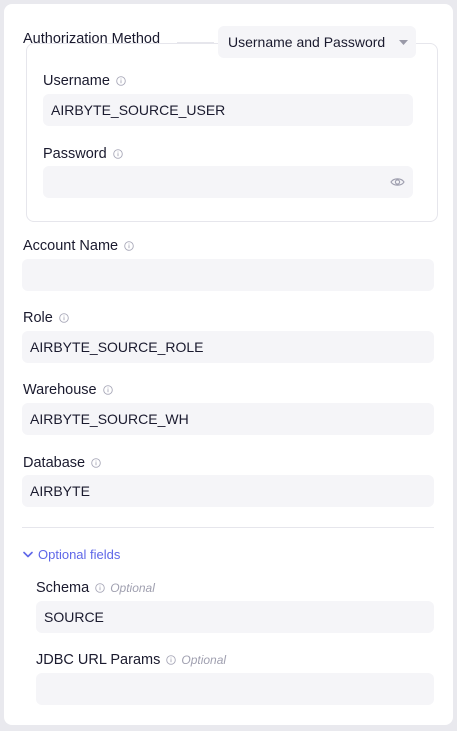 Image resolution: width=457 pixels, height=731 pixels. What do you see at coordinates (71, 246) in the screenshot?
I see `account-name-label: Account Name` at bounding box center [71, 246].